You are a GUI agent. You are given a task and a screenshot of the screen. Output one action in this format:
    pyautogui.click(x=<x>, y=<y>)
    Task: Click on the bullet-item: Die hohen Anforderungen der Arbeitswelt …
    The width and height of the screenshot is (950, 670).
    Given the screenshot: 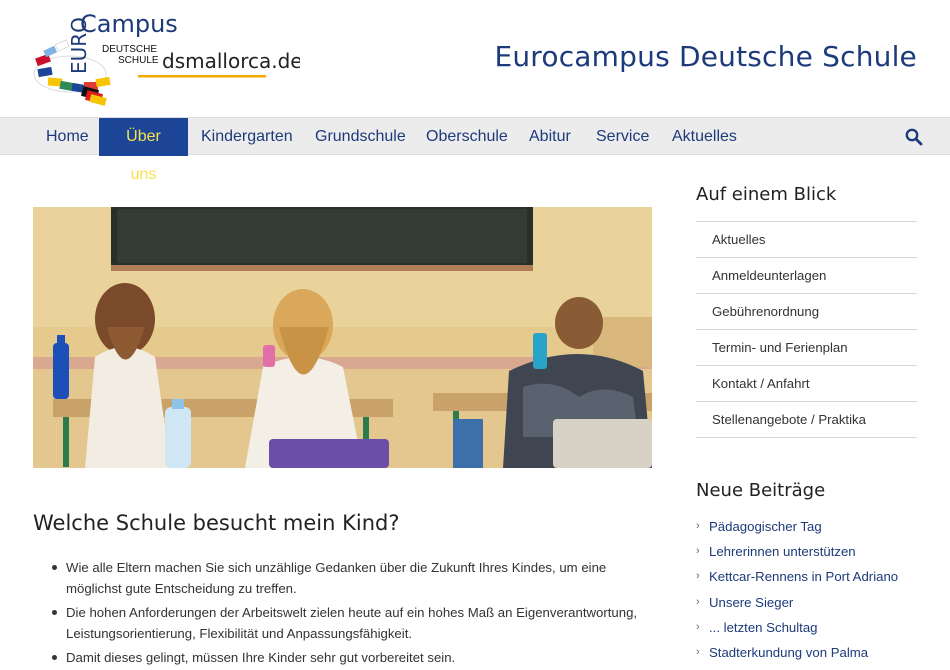 What is the action you would take?
    pyautogui.click(x=352, y=623)
    